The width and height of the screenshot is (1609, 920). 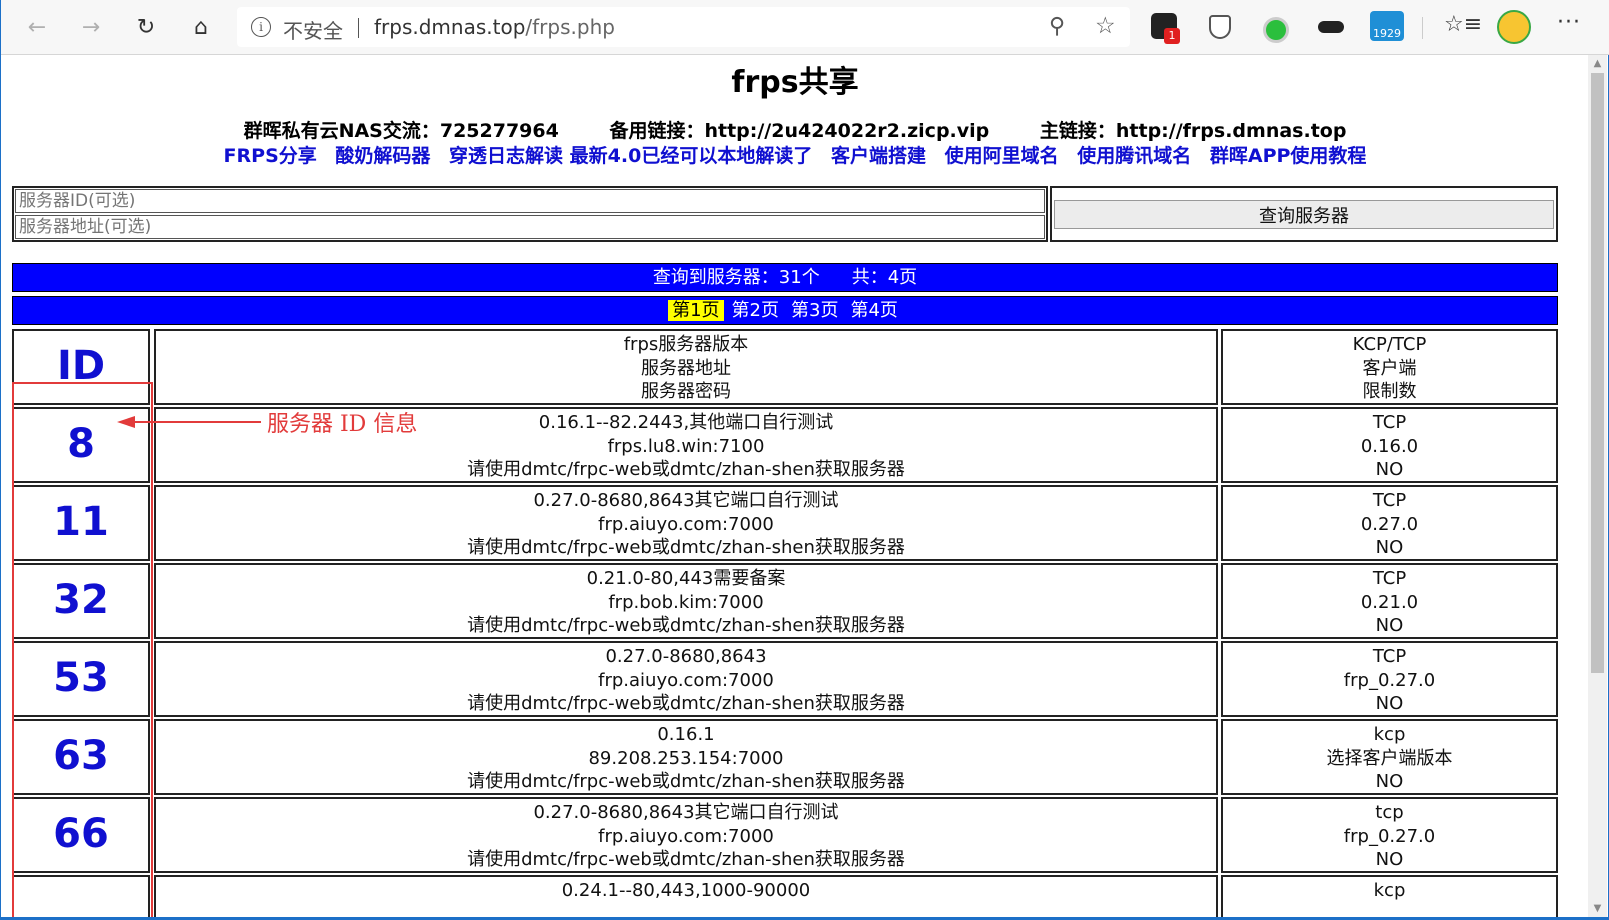 What do you see at coordinates (1389, 523) in the screenshot?
I see `server-meta: TCP 0.27.0 NO` at bounding box center [1389, 523].